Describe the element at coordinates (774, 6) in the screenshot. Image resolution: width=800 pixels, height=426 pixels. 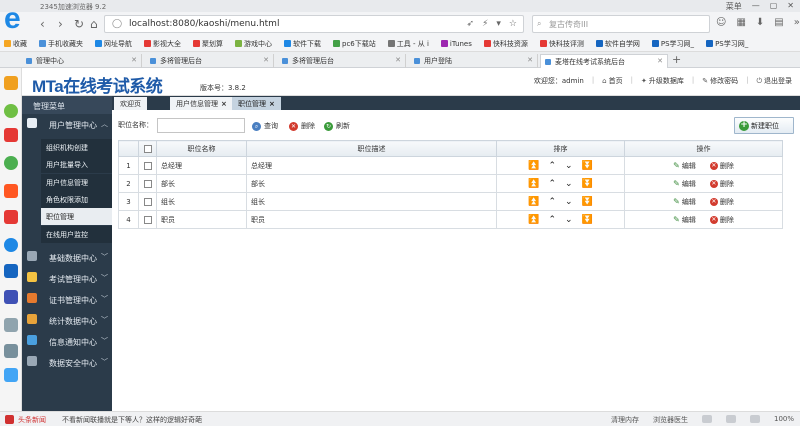
I see `maximize-icon: ▢` at that location.